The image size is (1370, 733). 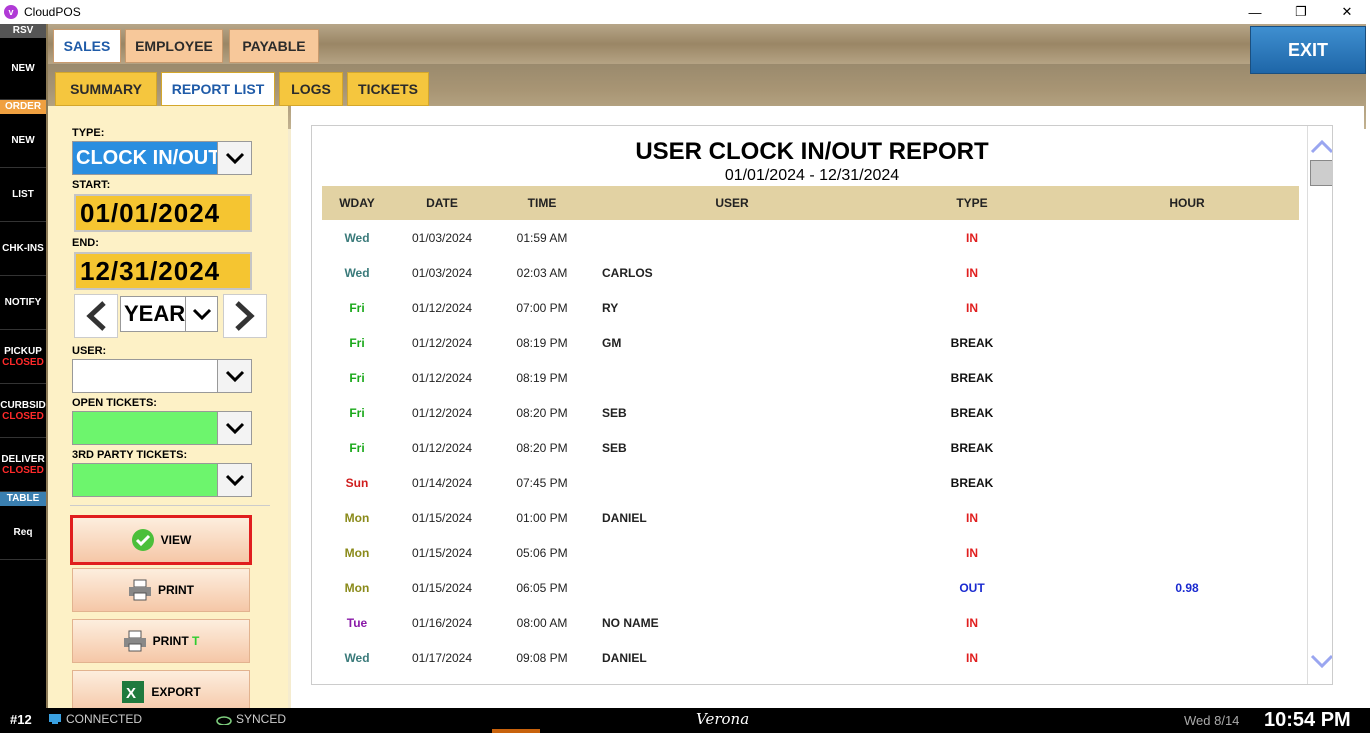 I want to click on tab-report-list: REPORT LIST, so click(x=218, y=89).